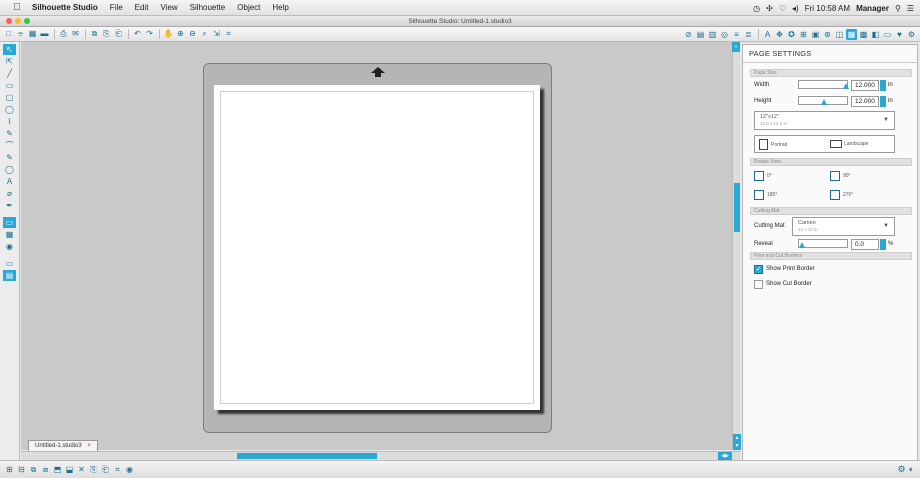 The height and width of the screenshot is (478, 920). Describe the element at coordinates (700, 34) in the screenshot. I see `fill-gradient-icon: ▤` at that location.